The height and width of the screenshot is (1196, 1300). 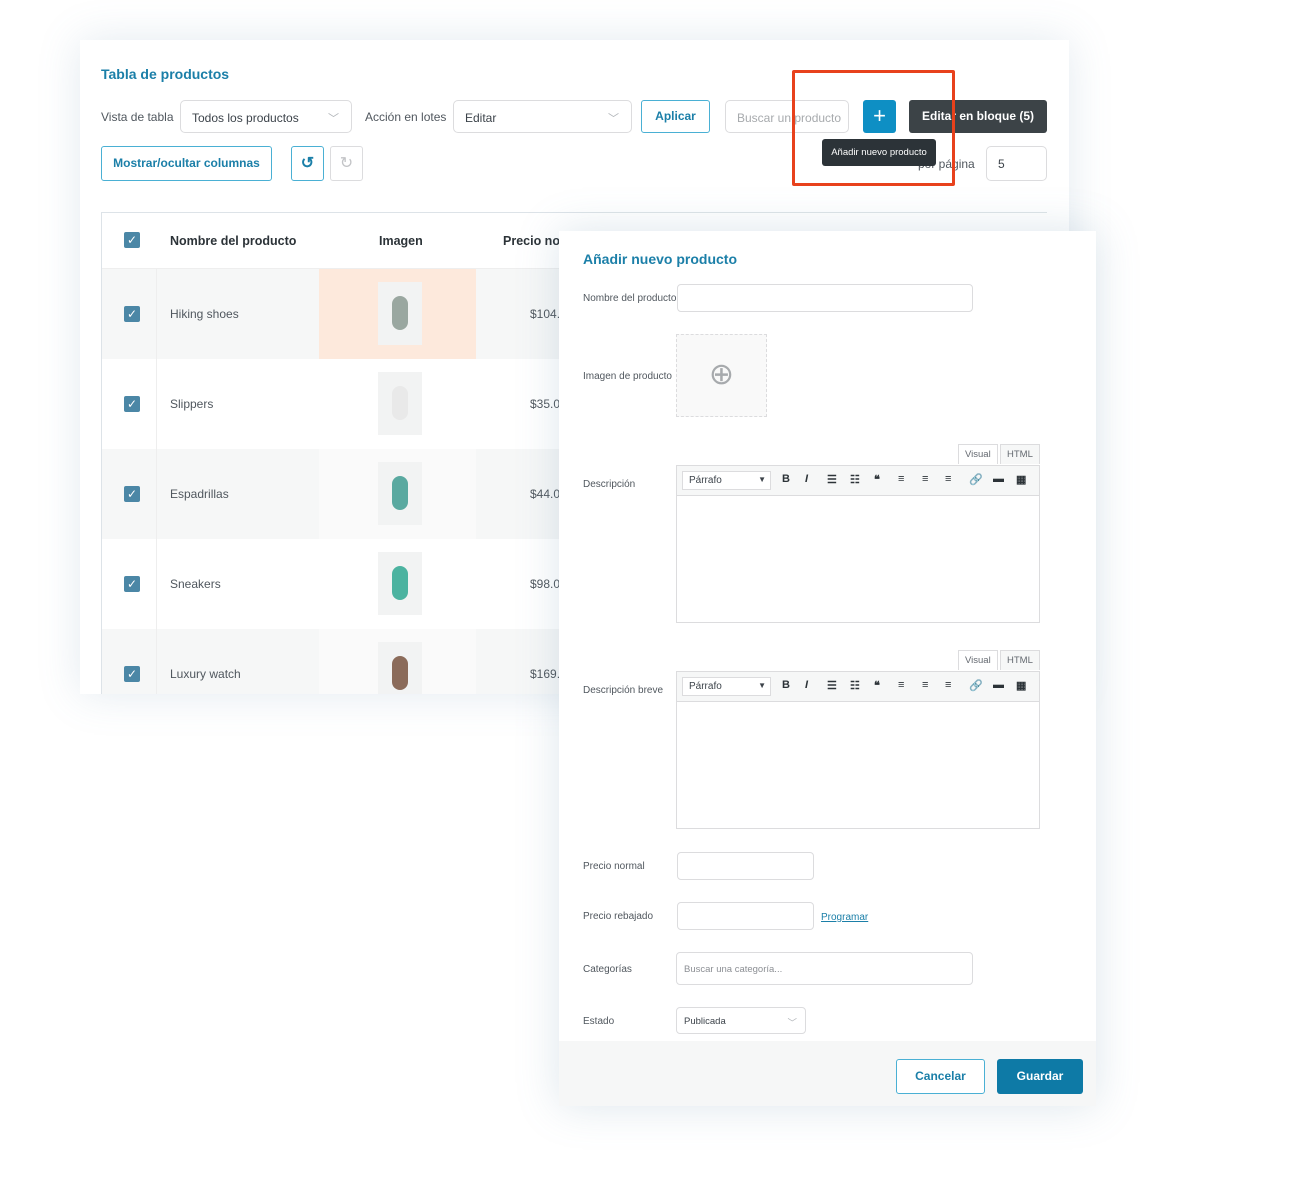 I want to click on short-description-editor: Párrafo ▼ B I ☰ ☷ ❝ ≡ ≡ ≡ 🔗 ▬ ▦, so click(x=858, y=750).